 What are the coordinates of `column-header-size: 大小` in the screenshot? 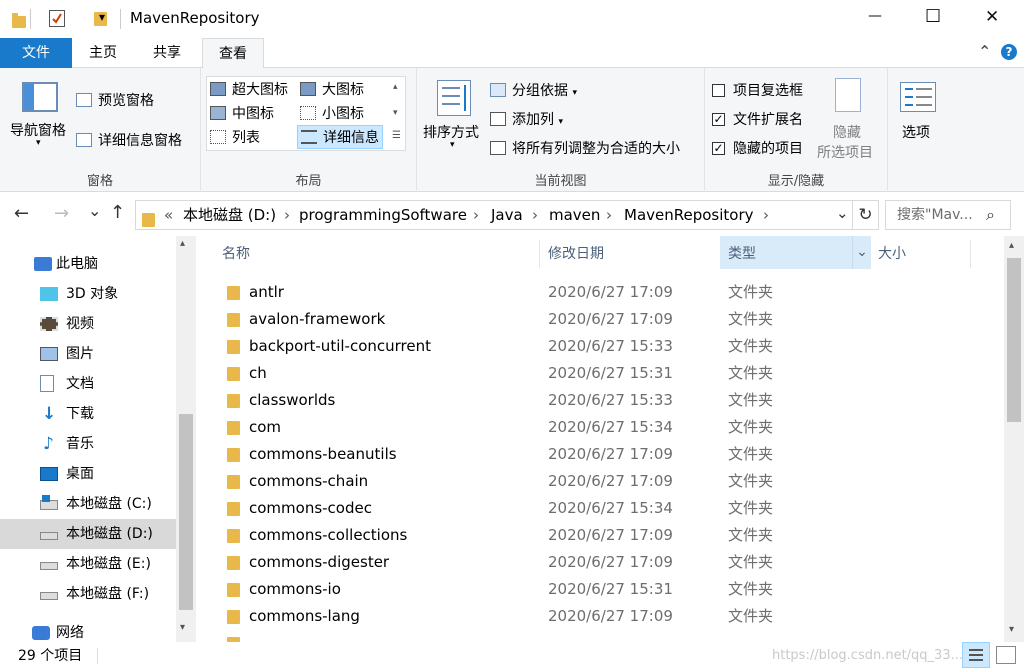 It's located at (892, 254).